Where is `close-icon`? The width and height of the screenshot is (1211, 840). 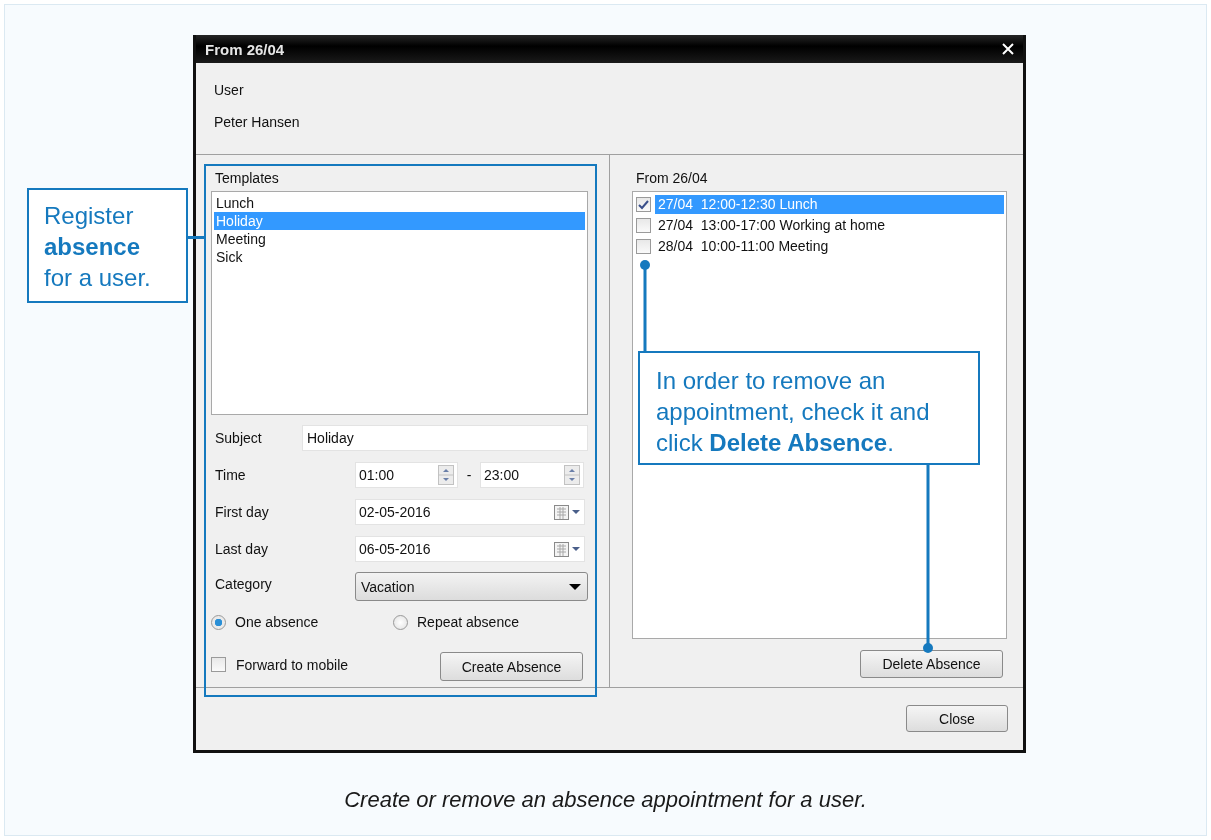 close-icon is located at coordinates (1008, 49).